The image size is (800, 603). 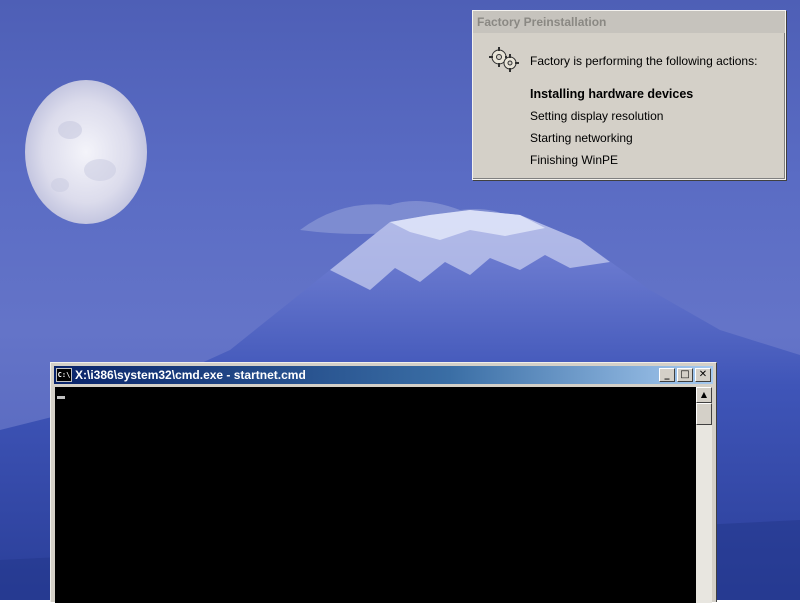 I want to click on vertical-scrollbar: ▲, so click(x=704, y=495).